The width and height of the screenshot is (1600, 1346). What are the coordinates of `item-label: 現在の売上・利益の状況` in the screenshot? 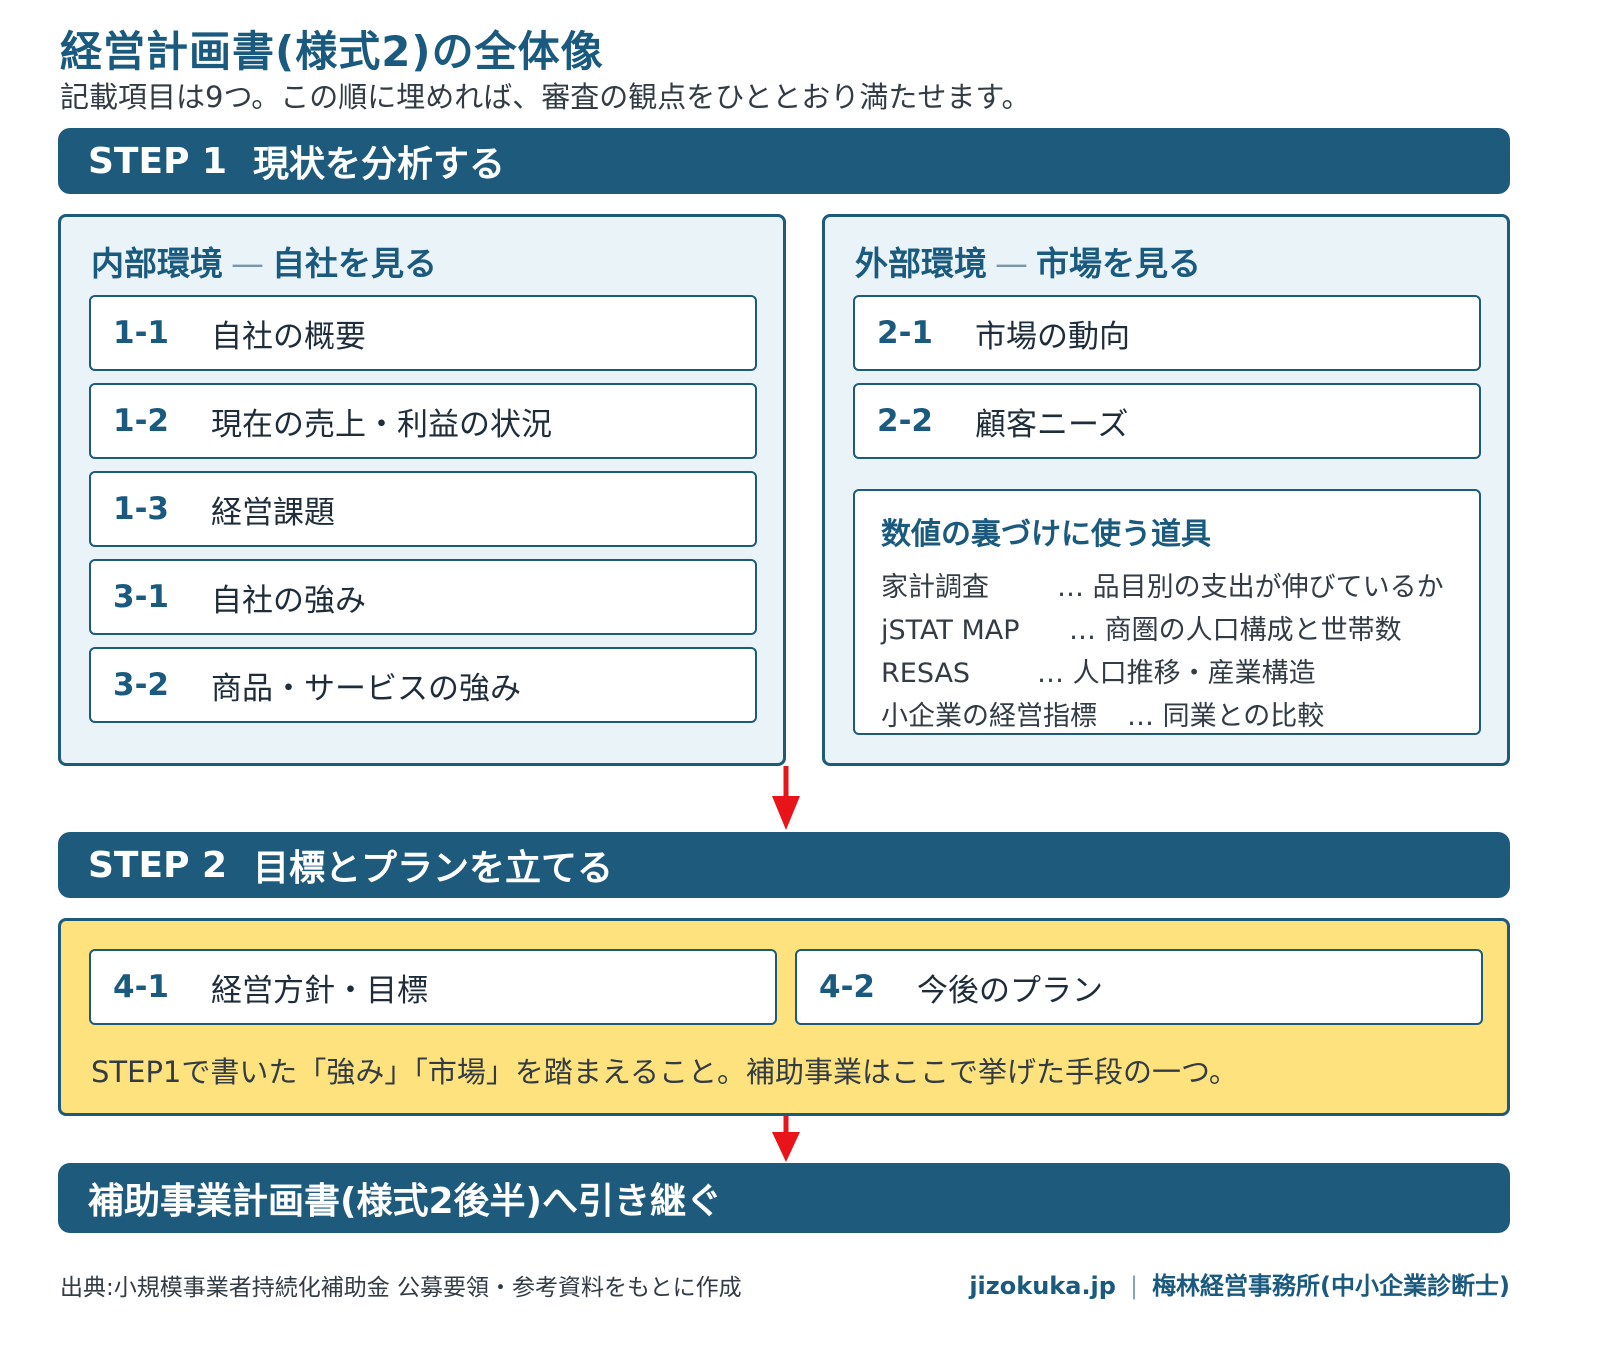 It's located at (381, 424).